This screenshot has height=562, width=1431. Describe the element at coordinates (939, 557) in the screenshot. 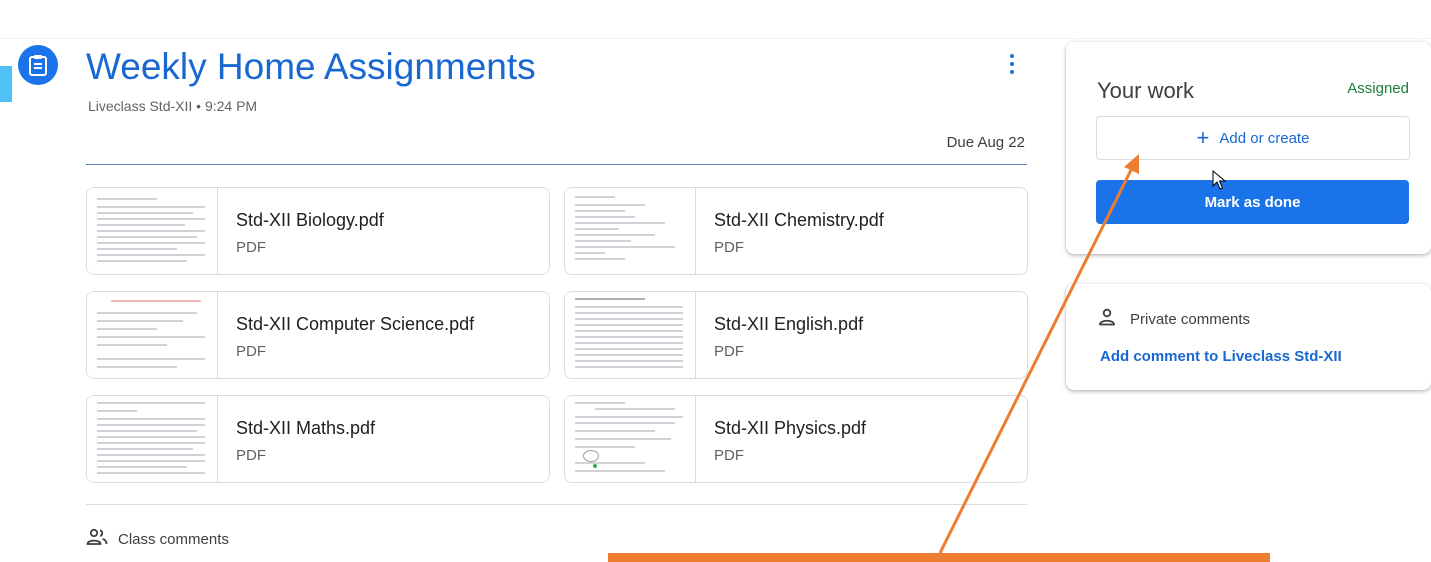

I see `annotation-bar` at that location.